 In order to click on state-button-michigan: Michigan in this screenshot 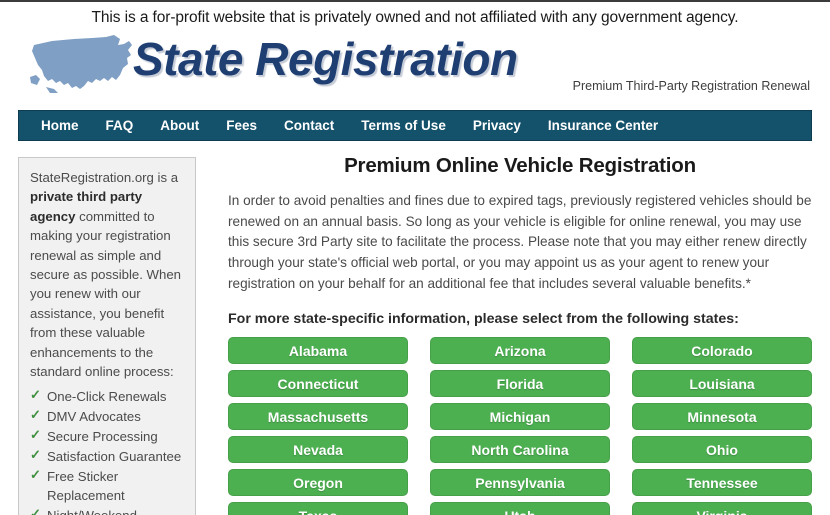, I will do `click(520, 417)`.